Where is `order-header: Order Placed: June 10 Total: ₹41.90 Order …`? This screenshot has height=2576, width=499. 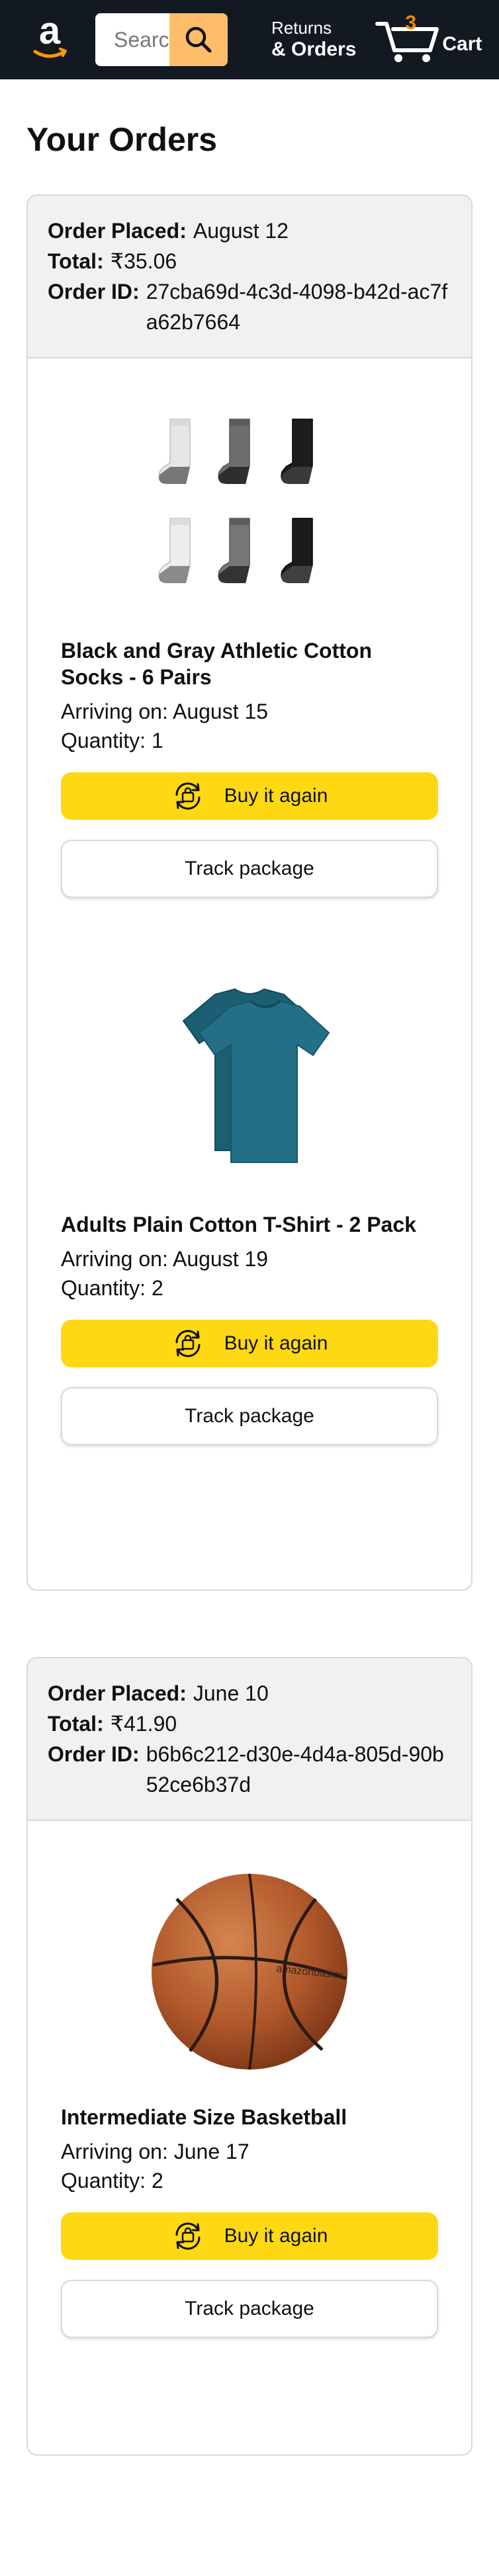 order-header: Order Placed: June 10 Total: ₹41.90 Order … is located at coordinates (250, 1740).